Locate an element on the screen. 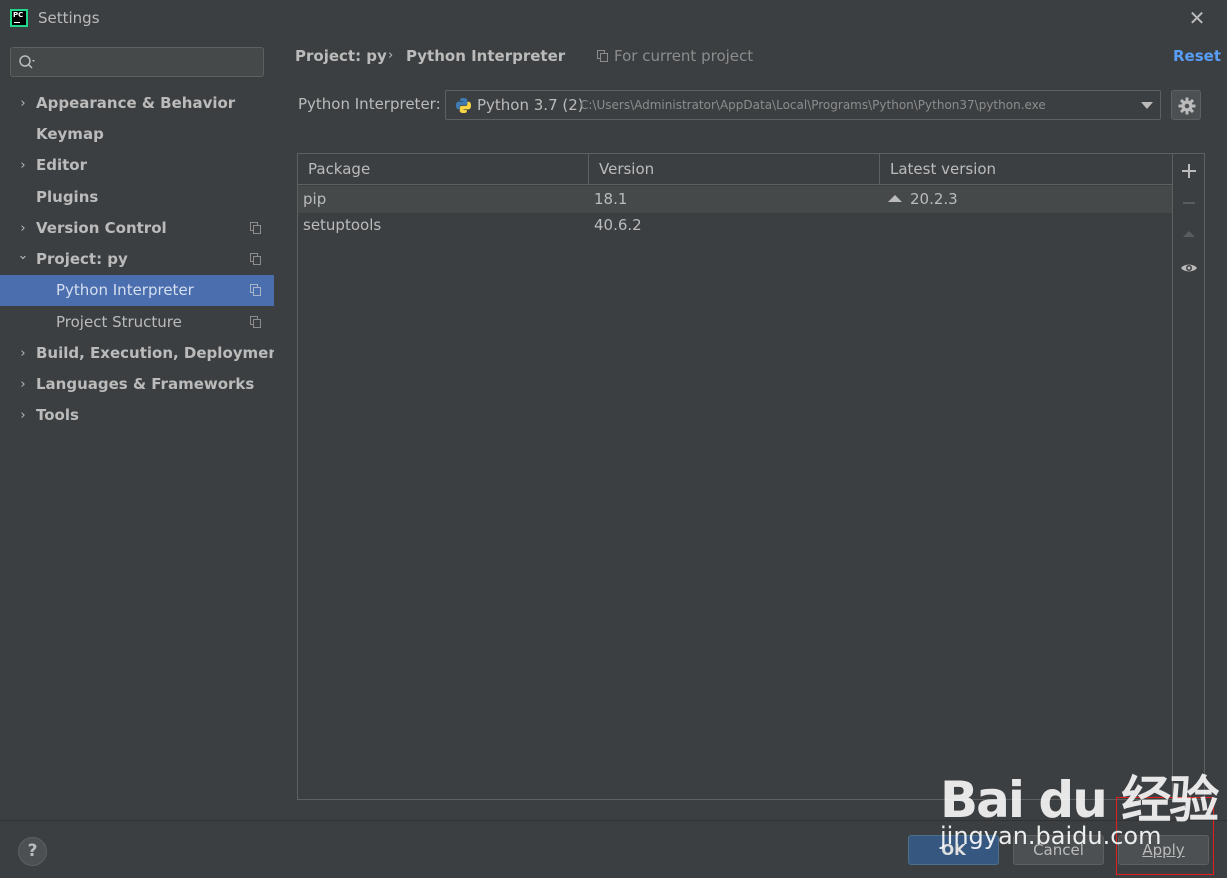 Image resolution: width=1227 pixels, height=878 pixels. sidebar-item-label: Tools is located at coordinates (57, 415).